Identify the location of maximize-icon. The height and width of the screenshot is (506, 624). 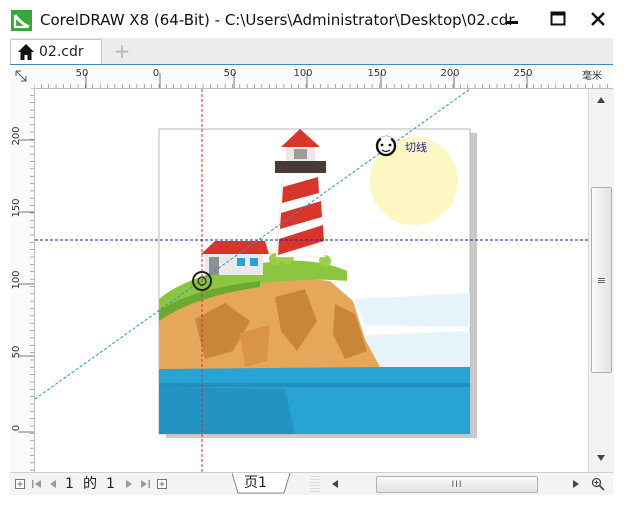
(558, 18).